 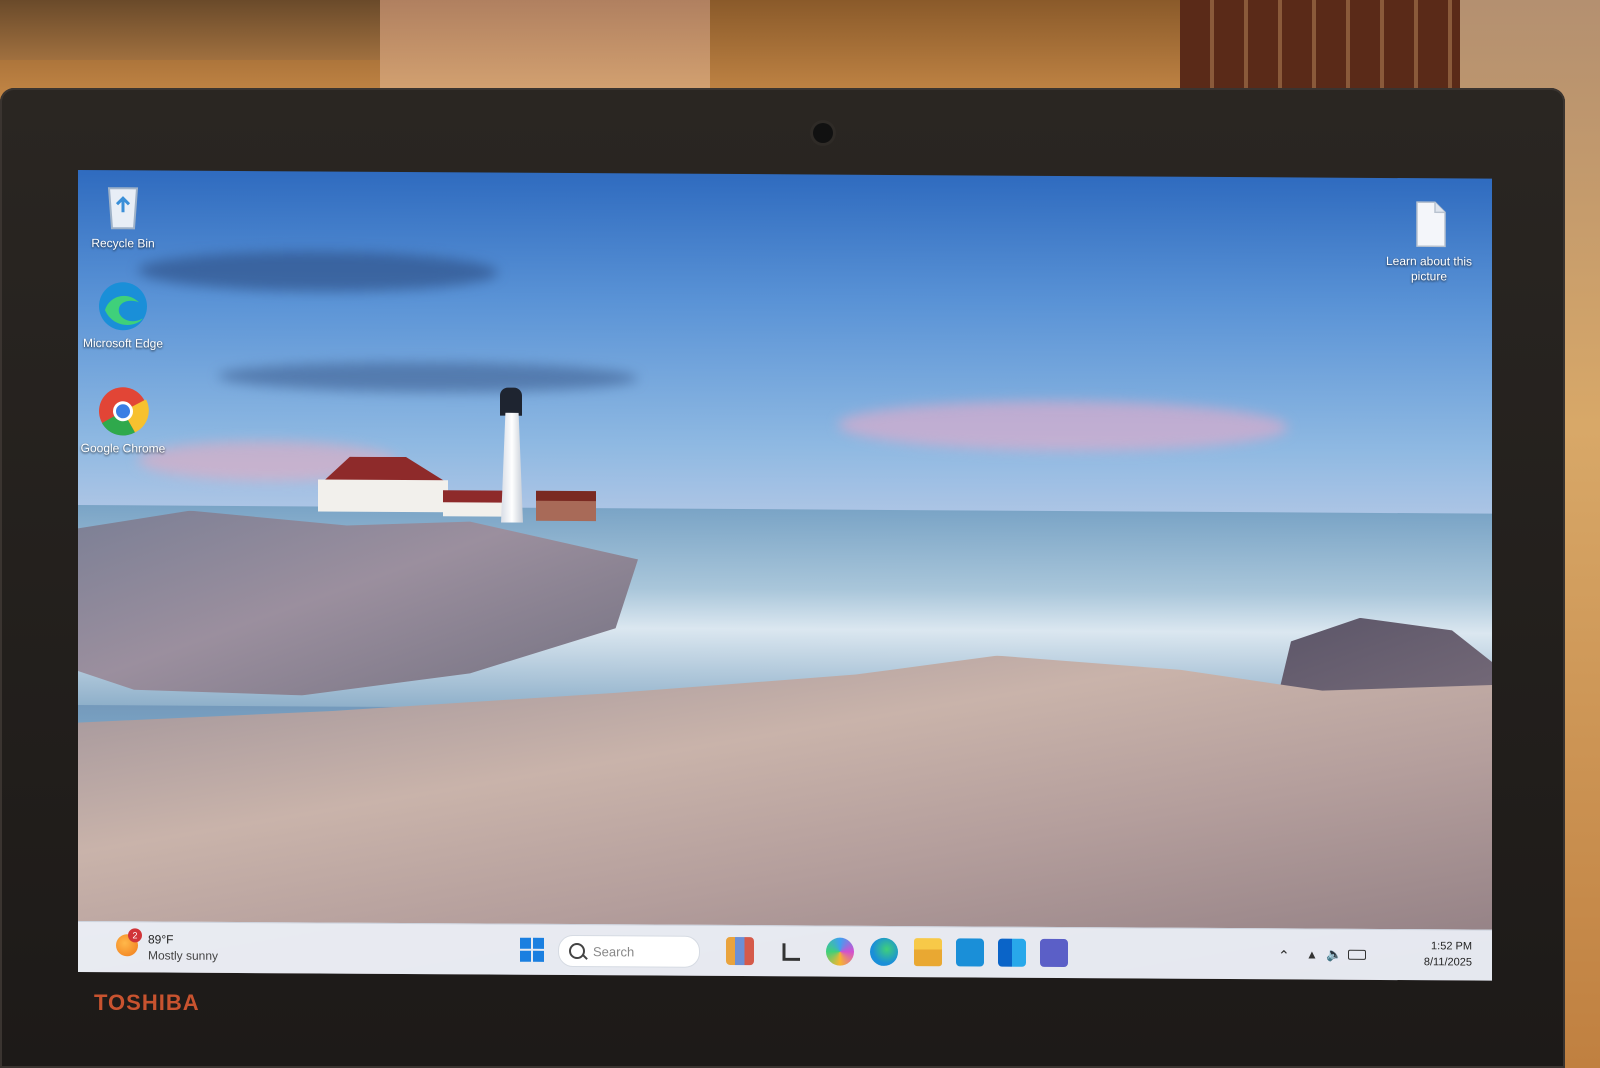 I want to click on desktop-icon-label: Google Chrome, so click(x=123, y=448).